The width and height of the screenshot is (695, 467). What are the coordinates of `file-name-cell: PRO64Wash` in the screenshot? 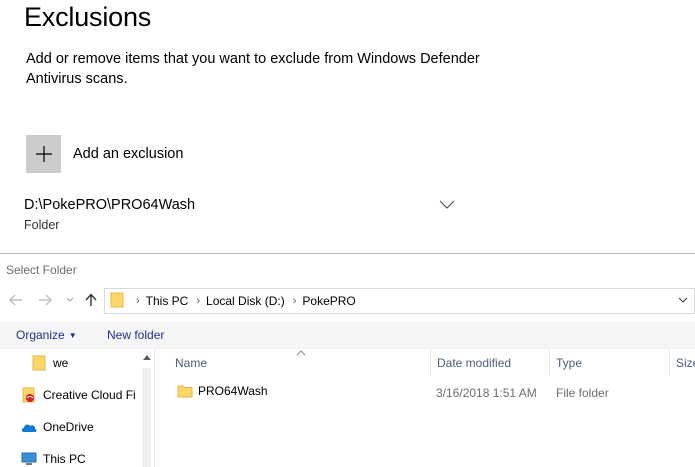 It's located at (222, 391).